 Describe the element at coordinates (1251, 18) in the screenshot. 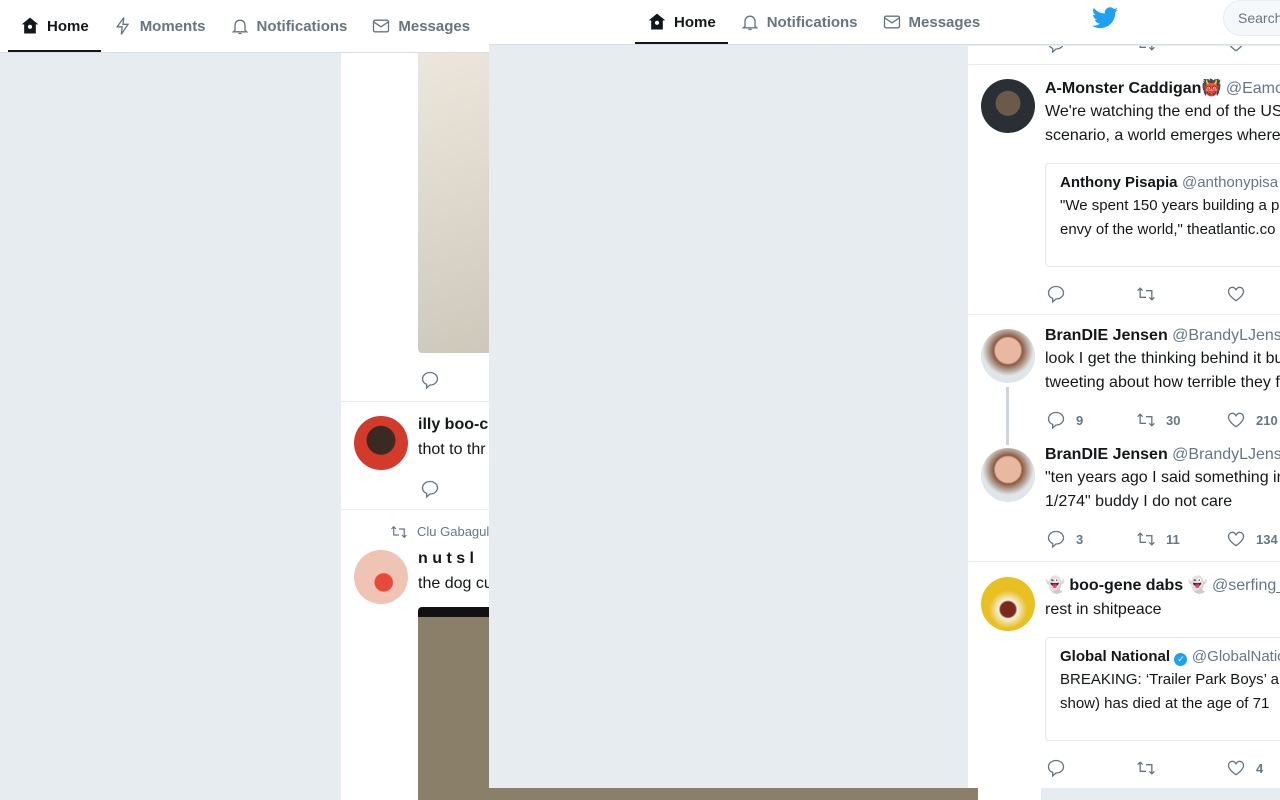

I see `search-input: Search` at that location.